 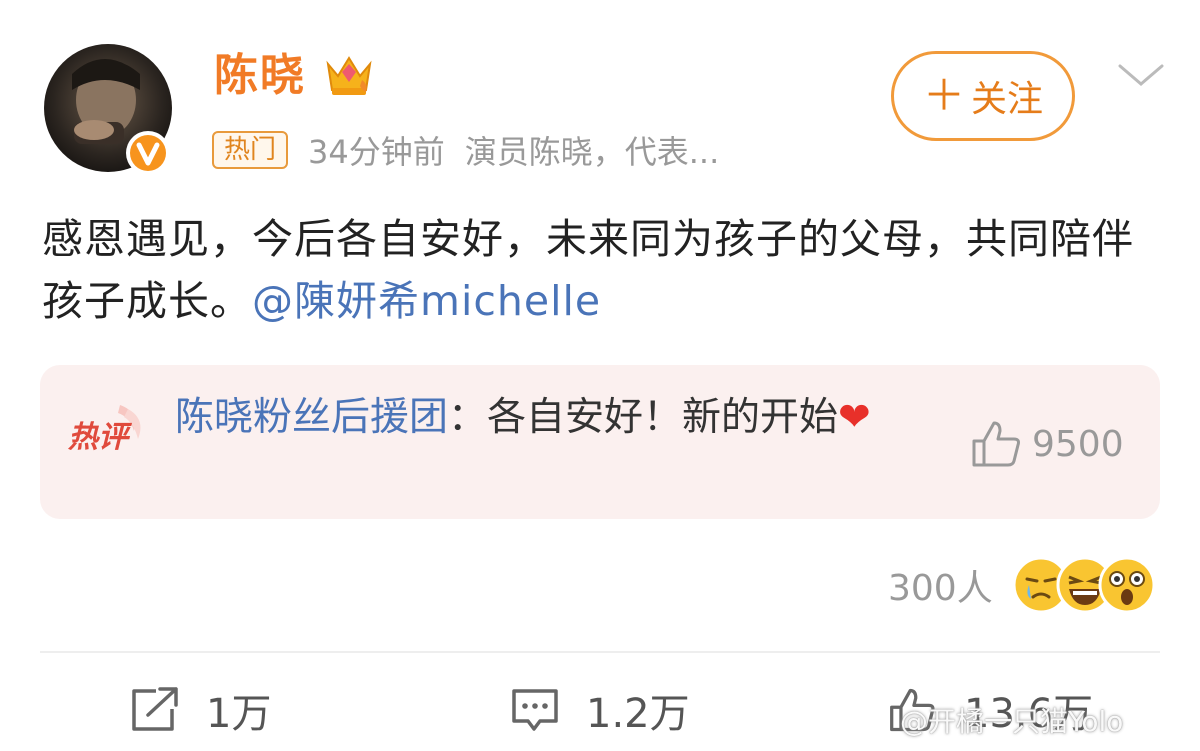 What do you see at coordinates (1007, 99) in the screenshot?
I see `follow-label: 关注` at bounding box center [1007, 99].